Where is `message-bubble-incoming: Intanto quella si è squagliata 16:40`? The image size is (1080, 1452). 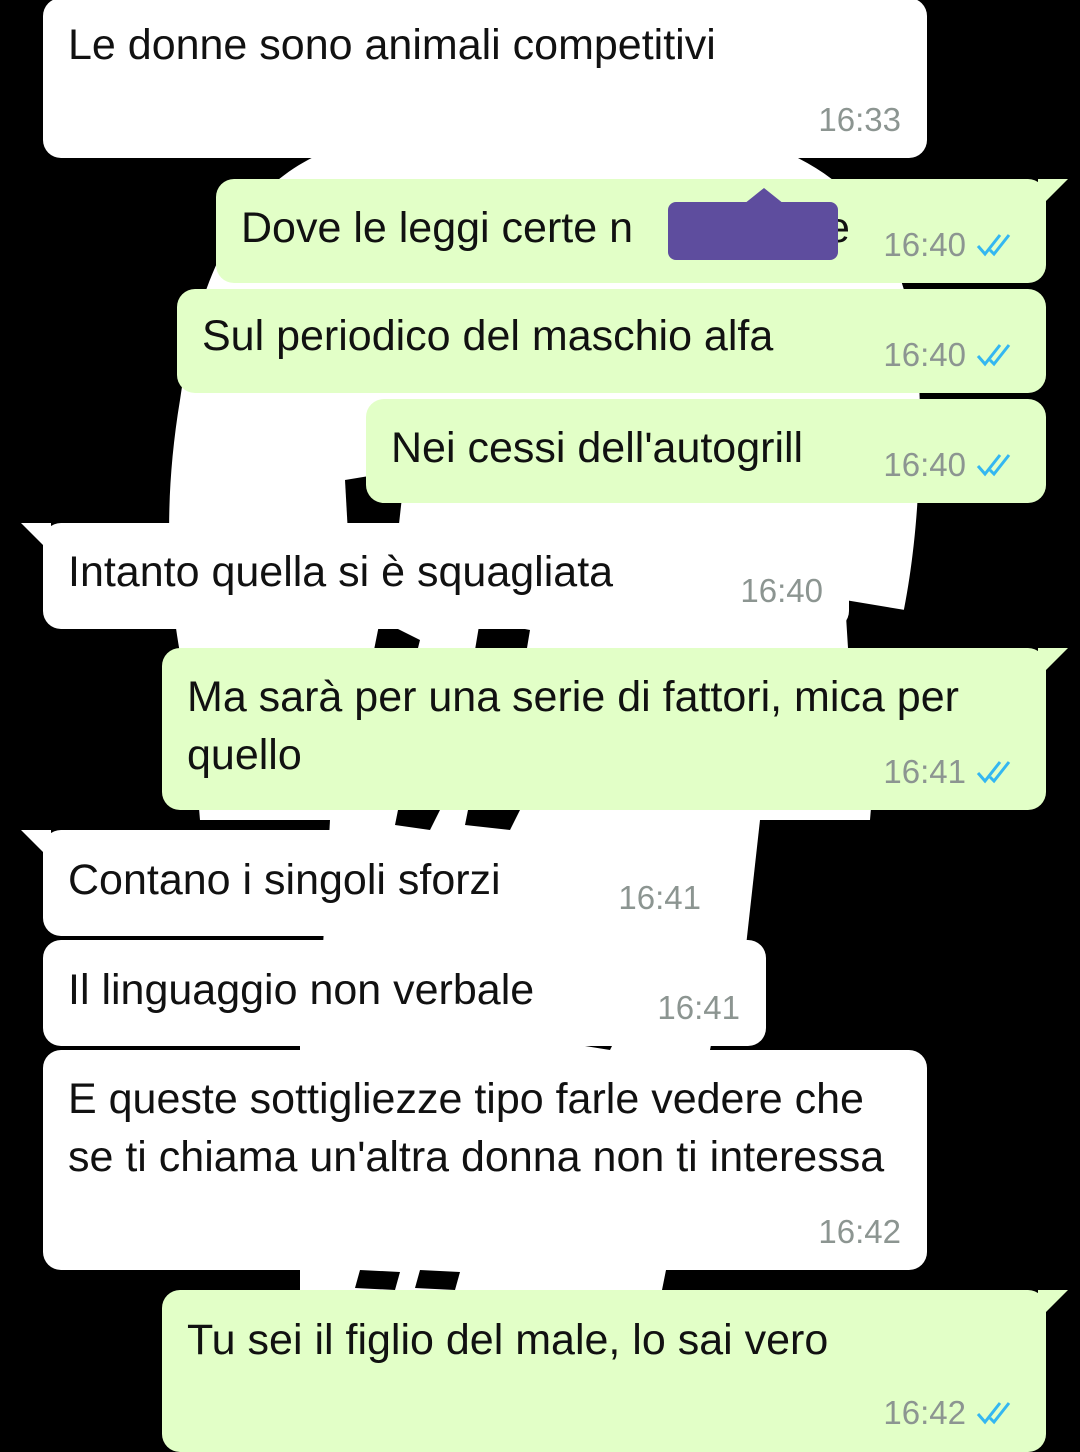
message-bubble-incoming: Intanto quella si è squagliata 16:40 is located at coordinates (435, 576).